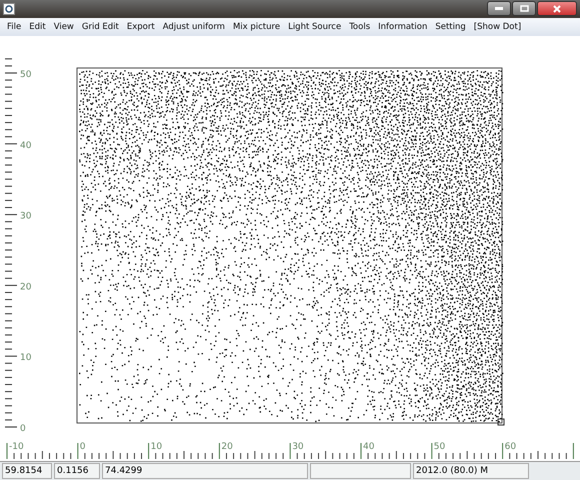 The image size is (580, 480). I want to click on ruler-label: 60, so click(510, 447).